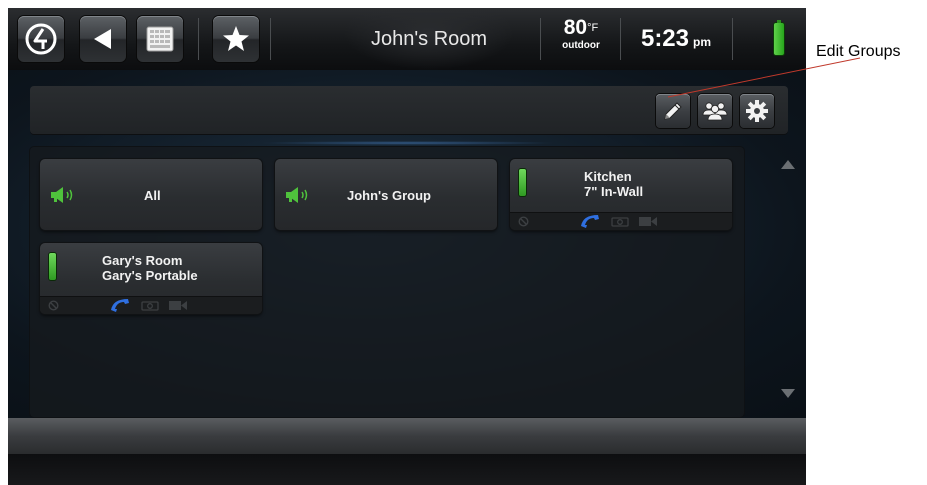 The image size is (927, 485). What do you see at coordinates (142, 260) in the screenshot?
I see `device-room-label: Gary's Room` at bounding box center [142, 260].